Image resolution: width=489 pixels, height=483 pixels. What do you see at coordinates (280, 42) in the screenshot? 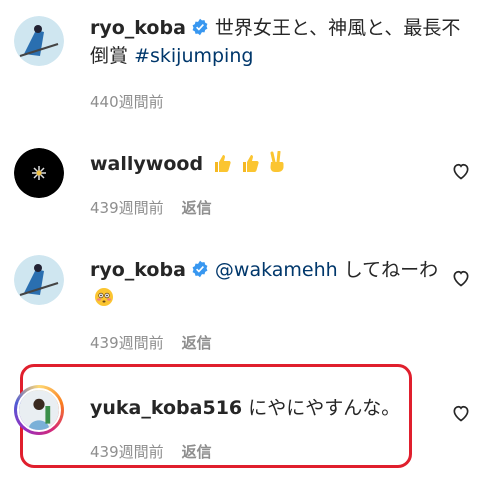
I see `comment-body: ryo_koba 世界女王と、神風と、最長不倒賞 #skijumping` at bounding box center [280, 42].